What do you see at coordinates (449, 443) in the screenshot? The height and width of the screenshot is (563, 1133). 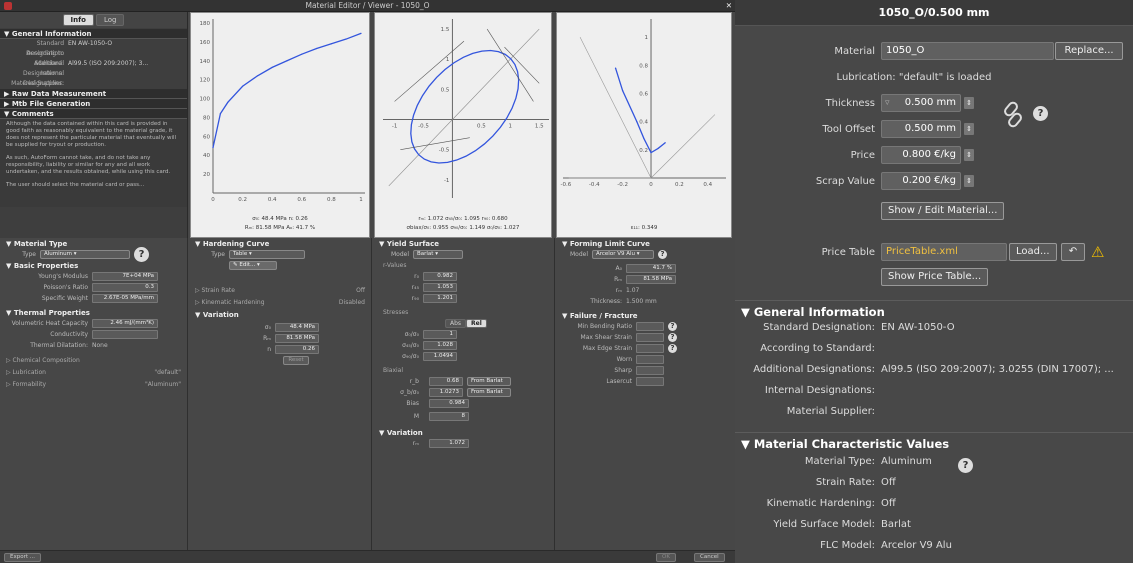 I see `rm-field: 1.072` at bounding box center [449, 443].